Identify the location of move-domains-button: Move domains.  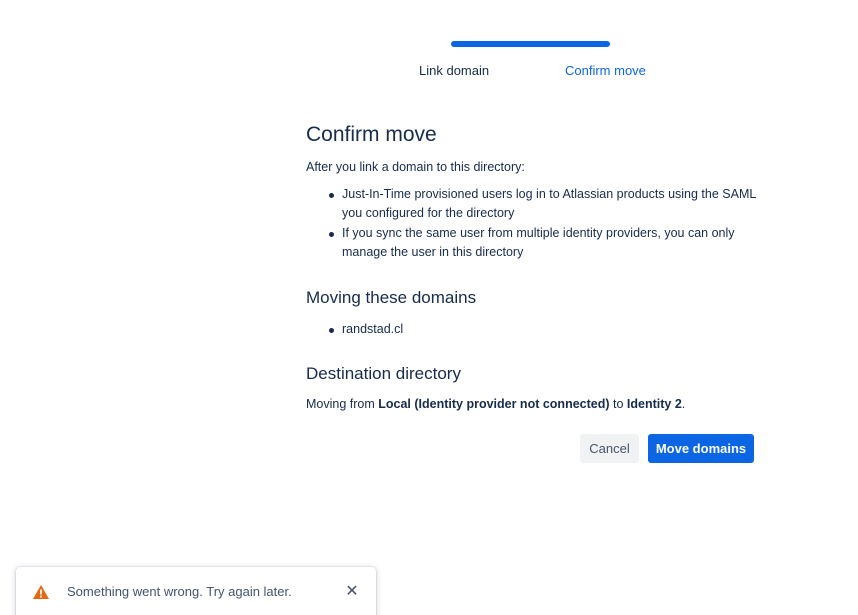
(701, 448).